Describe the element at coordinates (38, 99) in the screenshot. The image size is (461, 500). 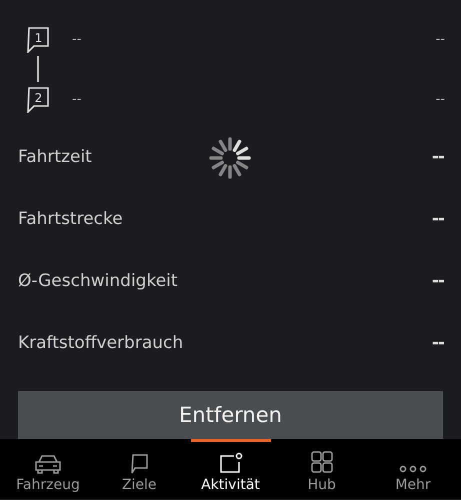
I see `waypoint-marker-icon: 2` at that location.